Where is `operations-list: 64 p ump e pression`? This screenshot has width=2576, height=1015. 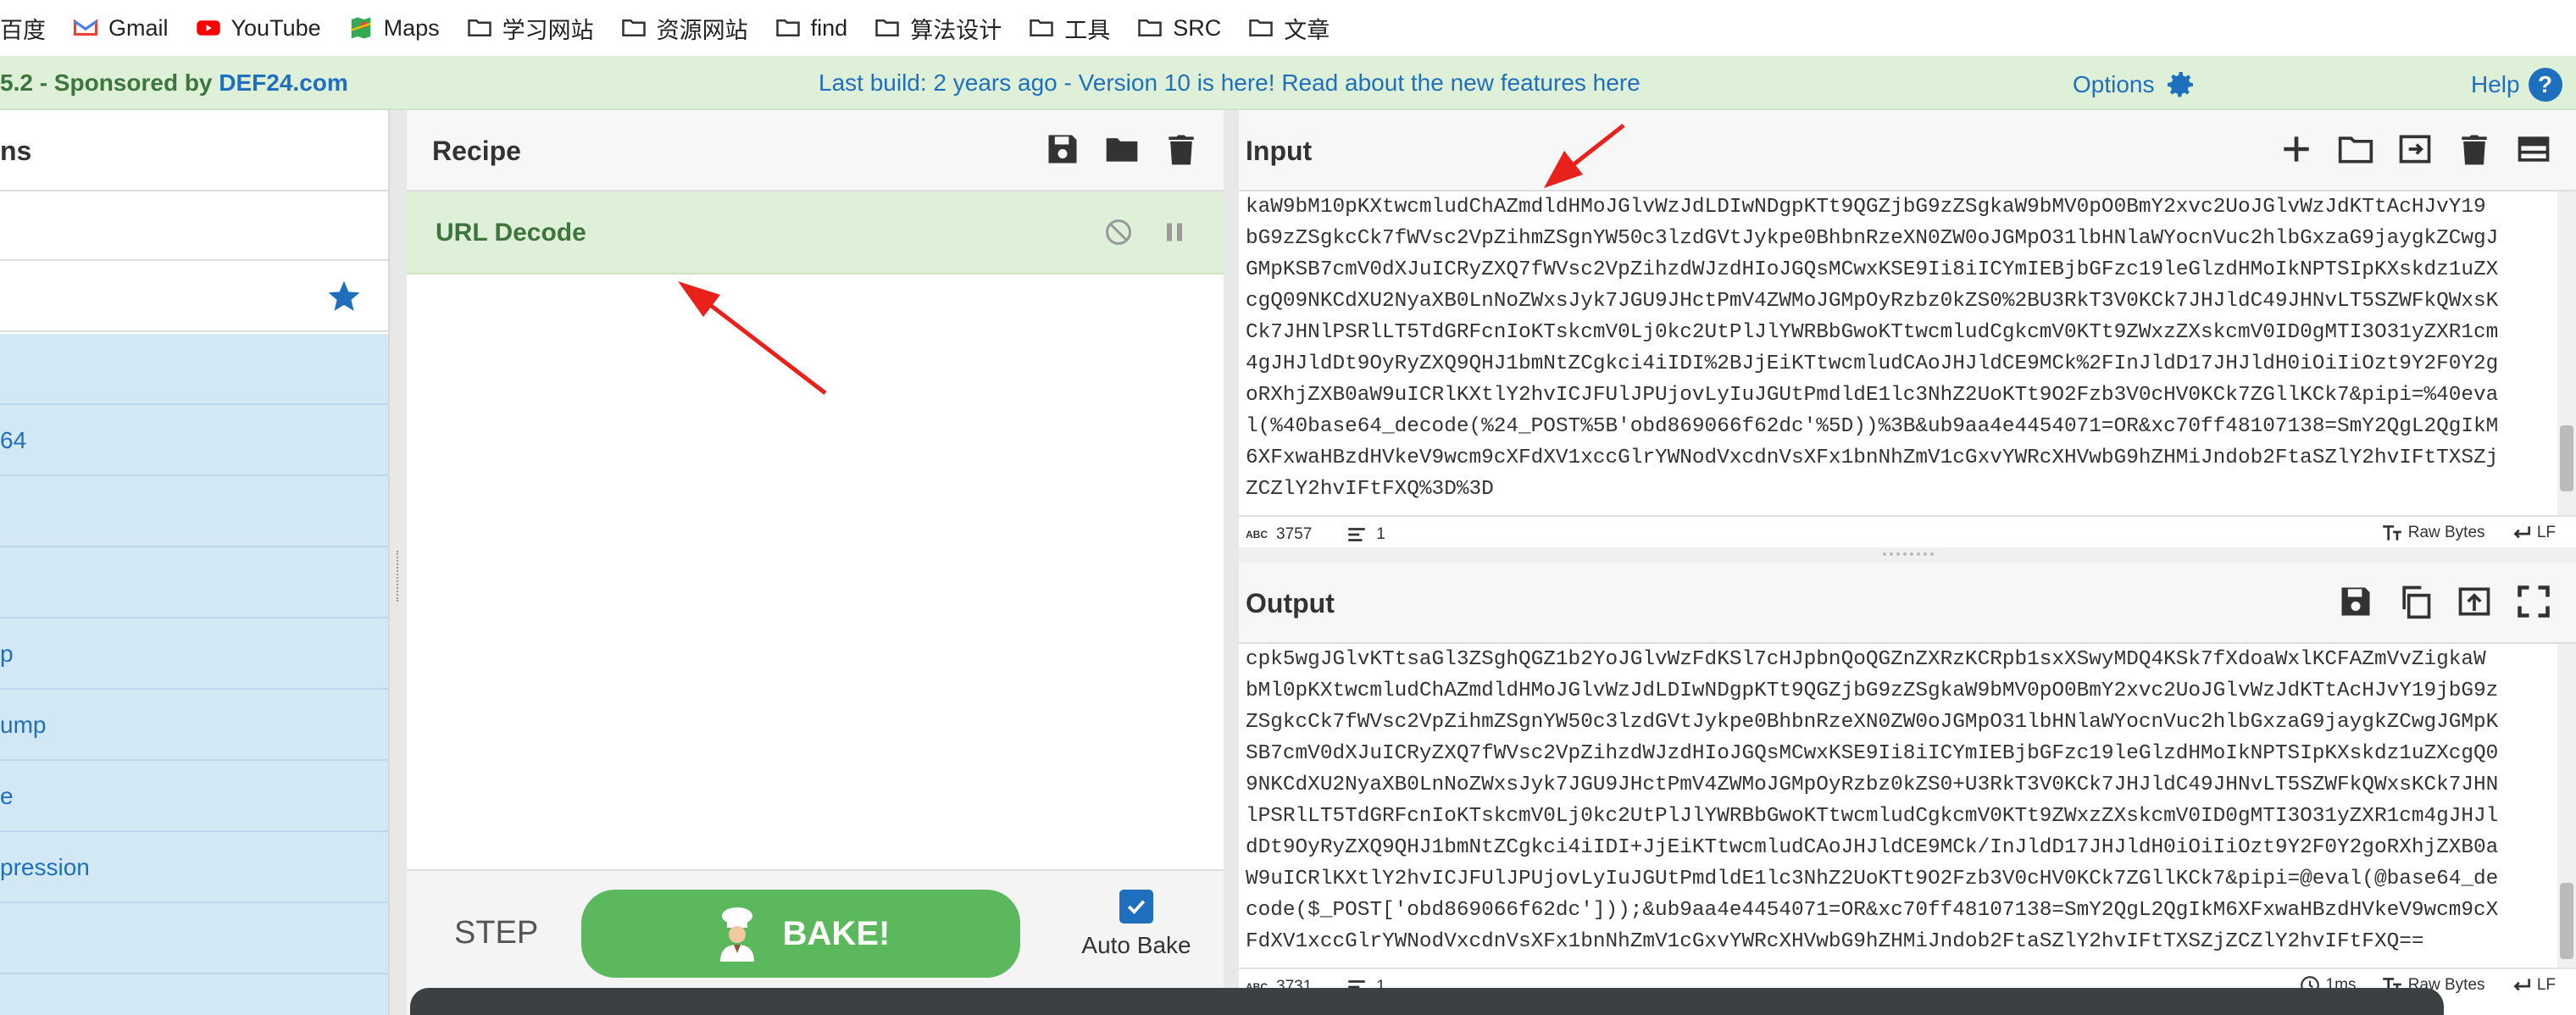
operations-list: 64 p ump e pression is located at coordinates (195, 674).